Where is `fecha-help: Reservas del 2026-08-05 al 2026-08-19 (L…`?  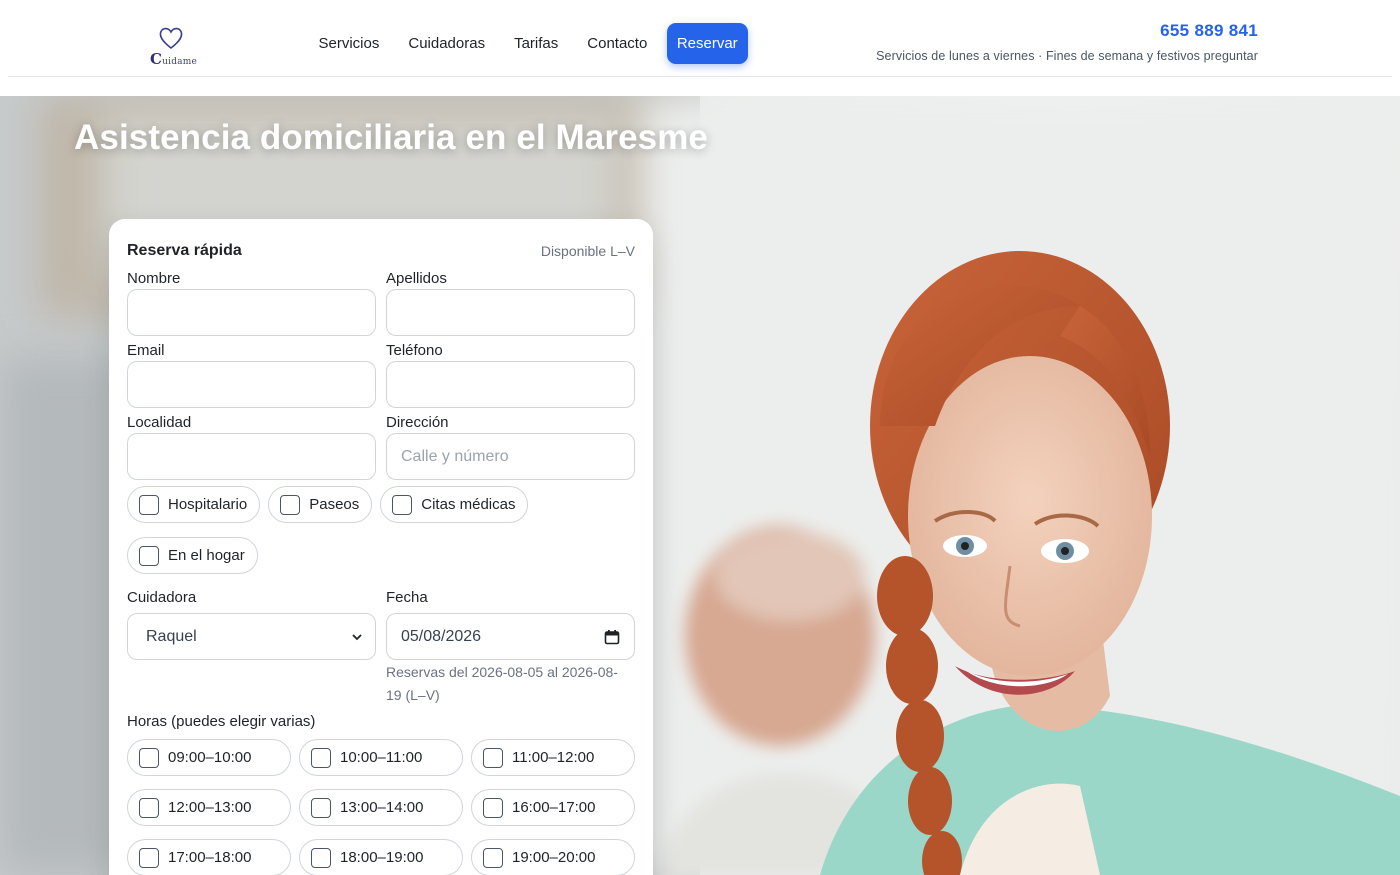 fecha-help: Reservas del 2026-08-05 al 2026-08-19 (L… is located at coordinates (502, 683).